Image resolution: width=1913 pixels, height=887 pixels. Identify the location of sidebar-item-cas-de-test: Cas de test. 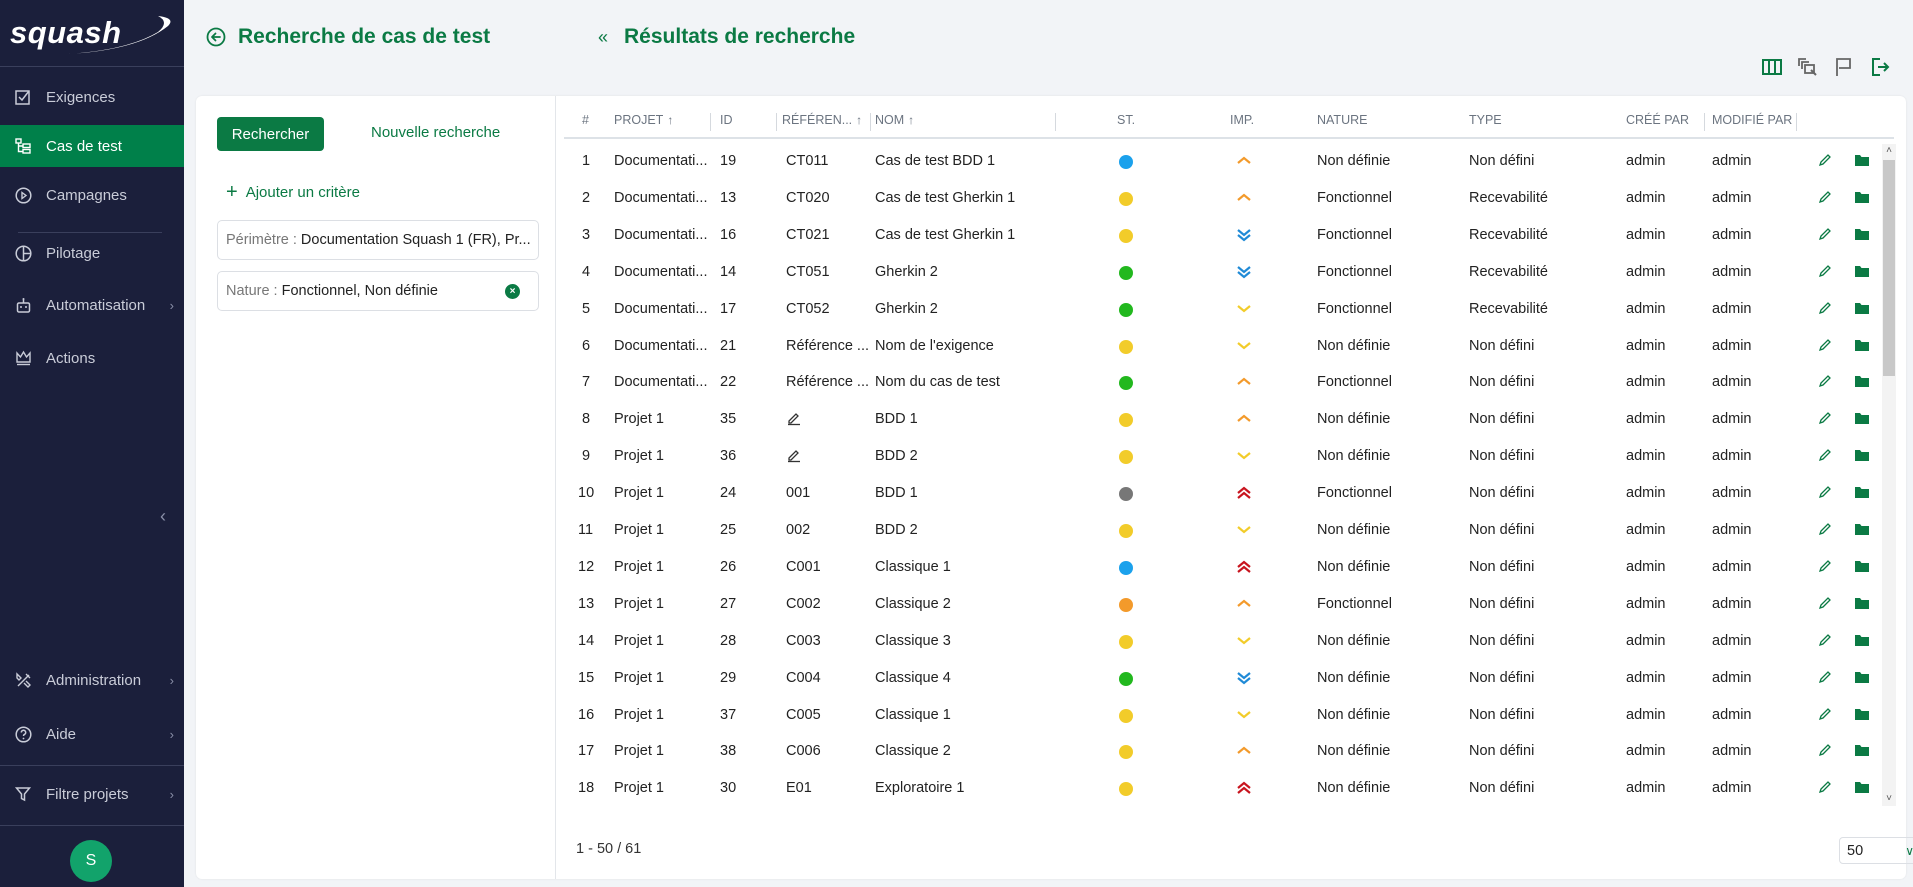
(92, 146).